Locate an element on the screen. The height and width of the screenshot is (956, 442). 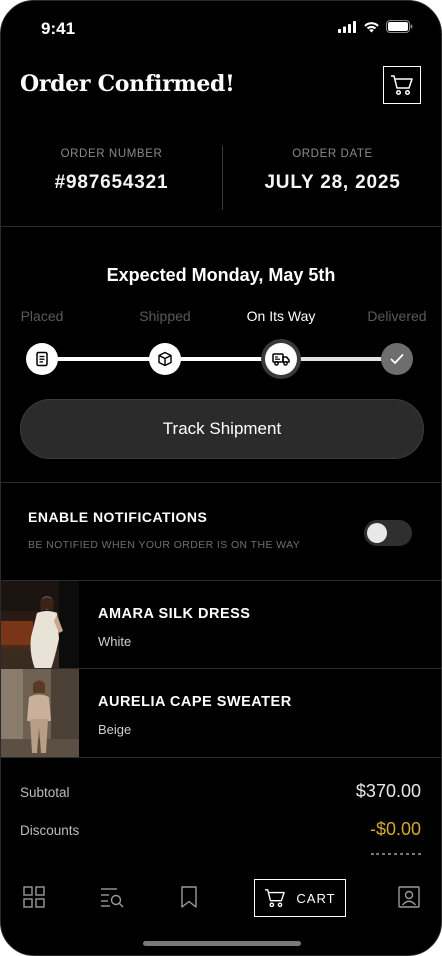
cart-button is located at coordinates (402, 85).